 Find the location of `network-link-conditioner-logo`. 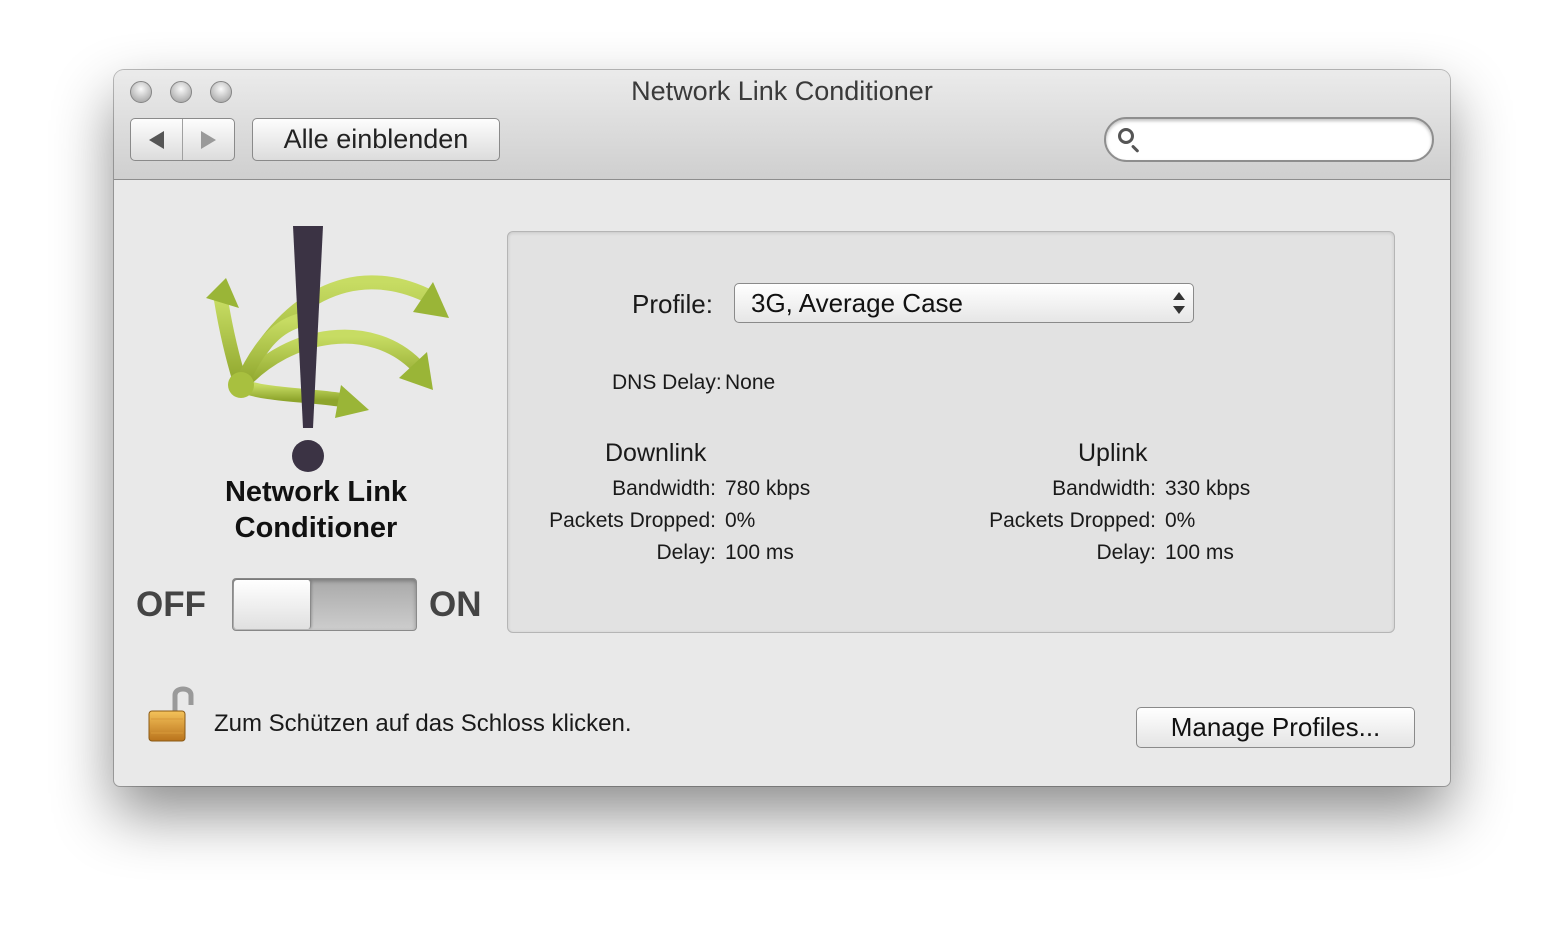

network-link-conditioner-logo is located at coordinates (327, 349).